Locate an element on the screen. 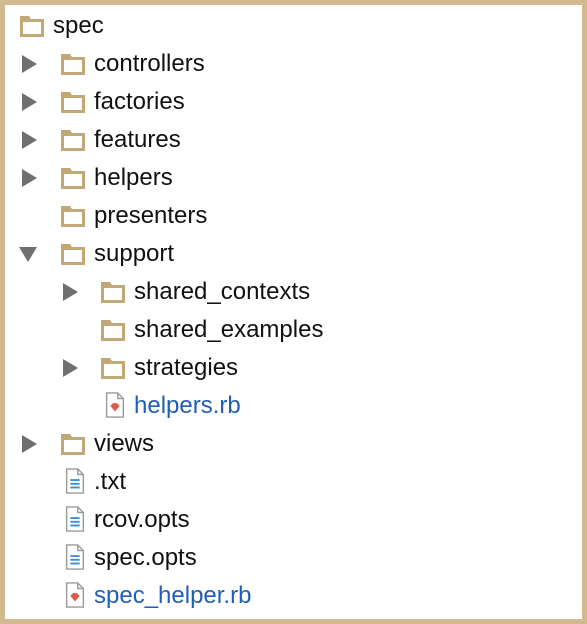 This screenshot has width=587, height=624. tree-node-label: shared_examples is located at coordinates (229, 329).